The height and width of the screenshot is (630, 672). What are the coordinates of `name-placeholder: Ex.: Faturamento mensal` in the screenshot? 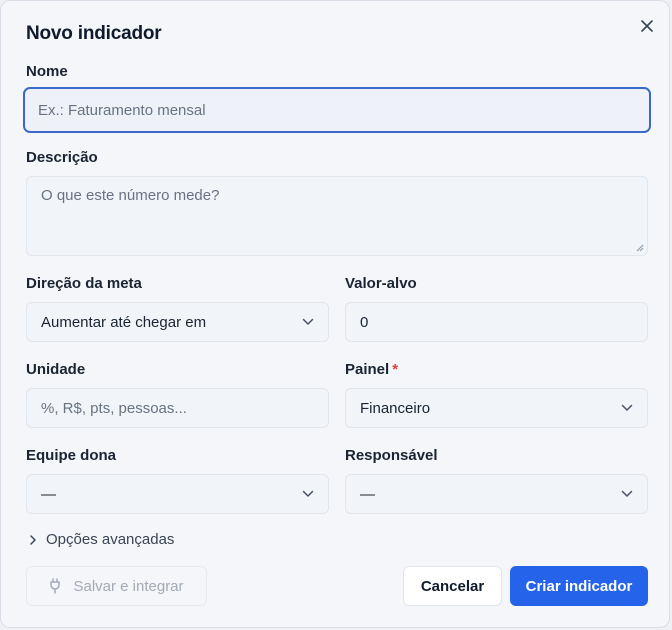 It's located at (122, 110).